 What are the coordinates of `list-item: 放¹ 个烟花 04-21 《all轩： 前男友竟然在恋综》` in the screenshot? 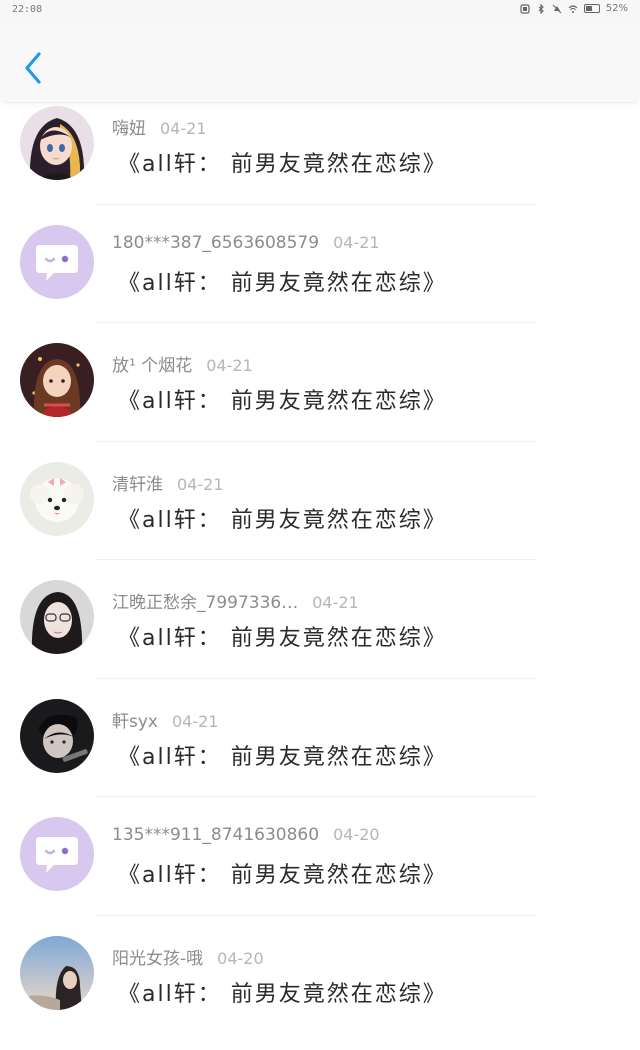 It's located at (320, 398).